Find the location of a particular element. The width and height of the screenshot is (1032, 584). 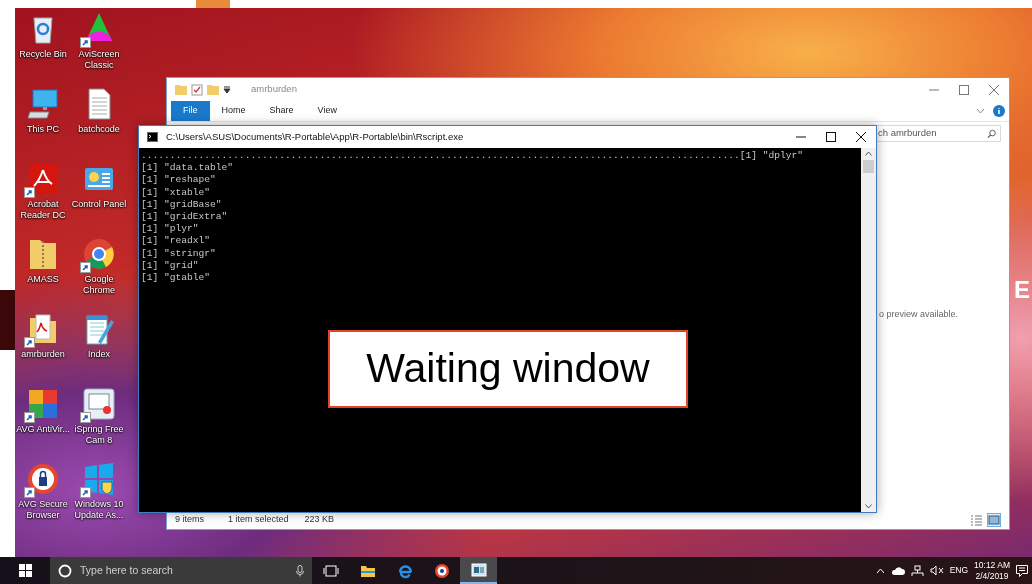

scroll-up-icon is located at coordinates (868, 153).